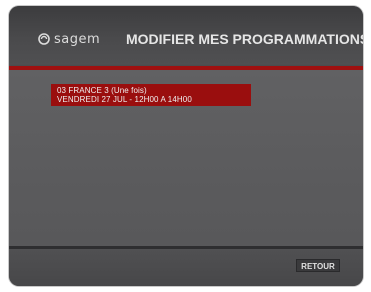 The height and width of the screenshot is (292, 371). What do you see at coordinates (124, 99) in the screenshot?
I see `recording-schedule: VENDREDI 27 JUL - 12H00 A 14H00` at bounding box center [124, 99].